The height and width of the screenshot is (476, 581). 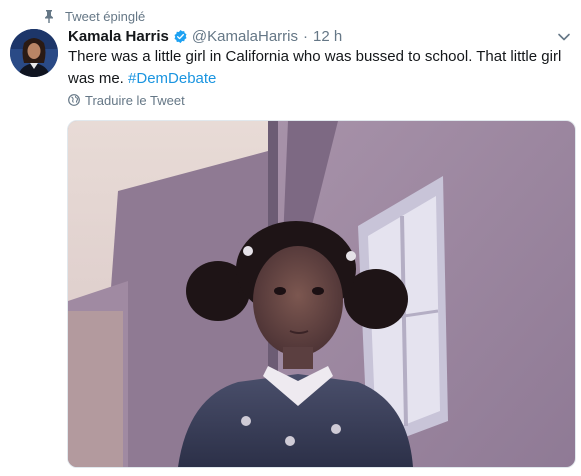 I want to click on user-handle: @KamalaHarris, so click(x=245, y=36).